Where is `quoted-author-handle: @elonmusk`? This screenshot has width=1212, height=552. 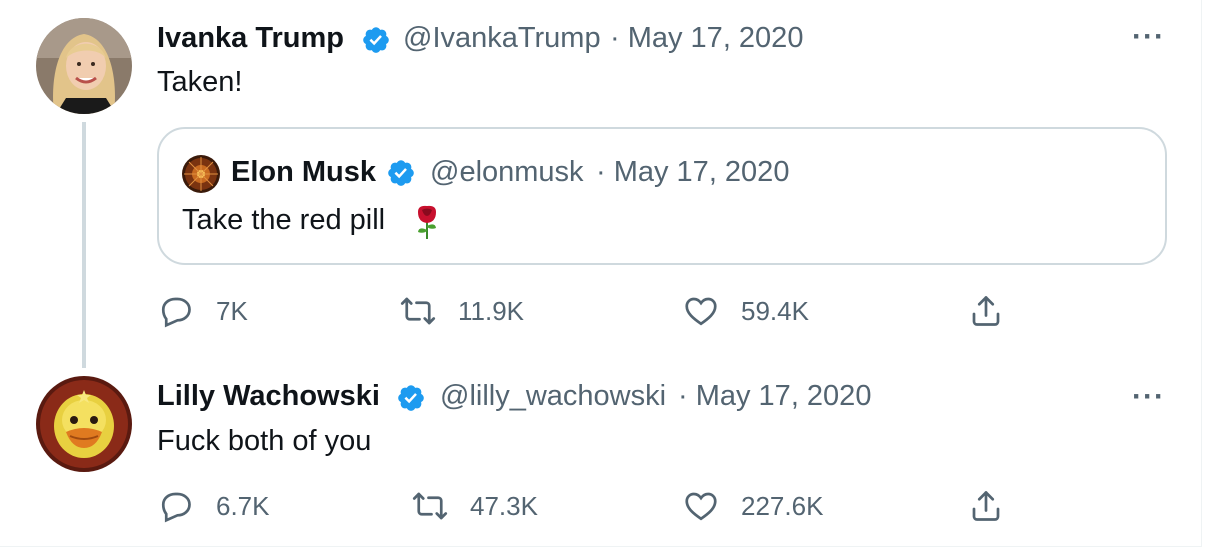
quoted-author-handle: @elonmusk is located at coordinates (507, 172).